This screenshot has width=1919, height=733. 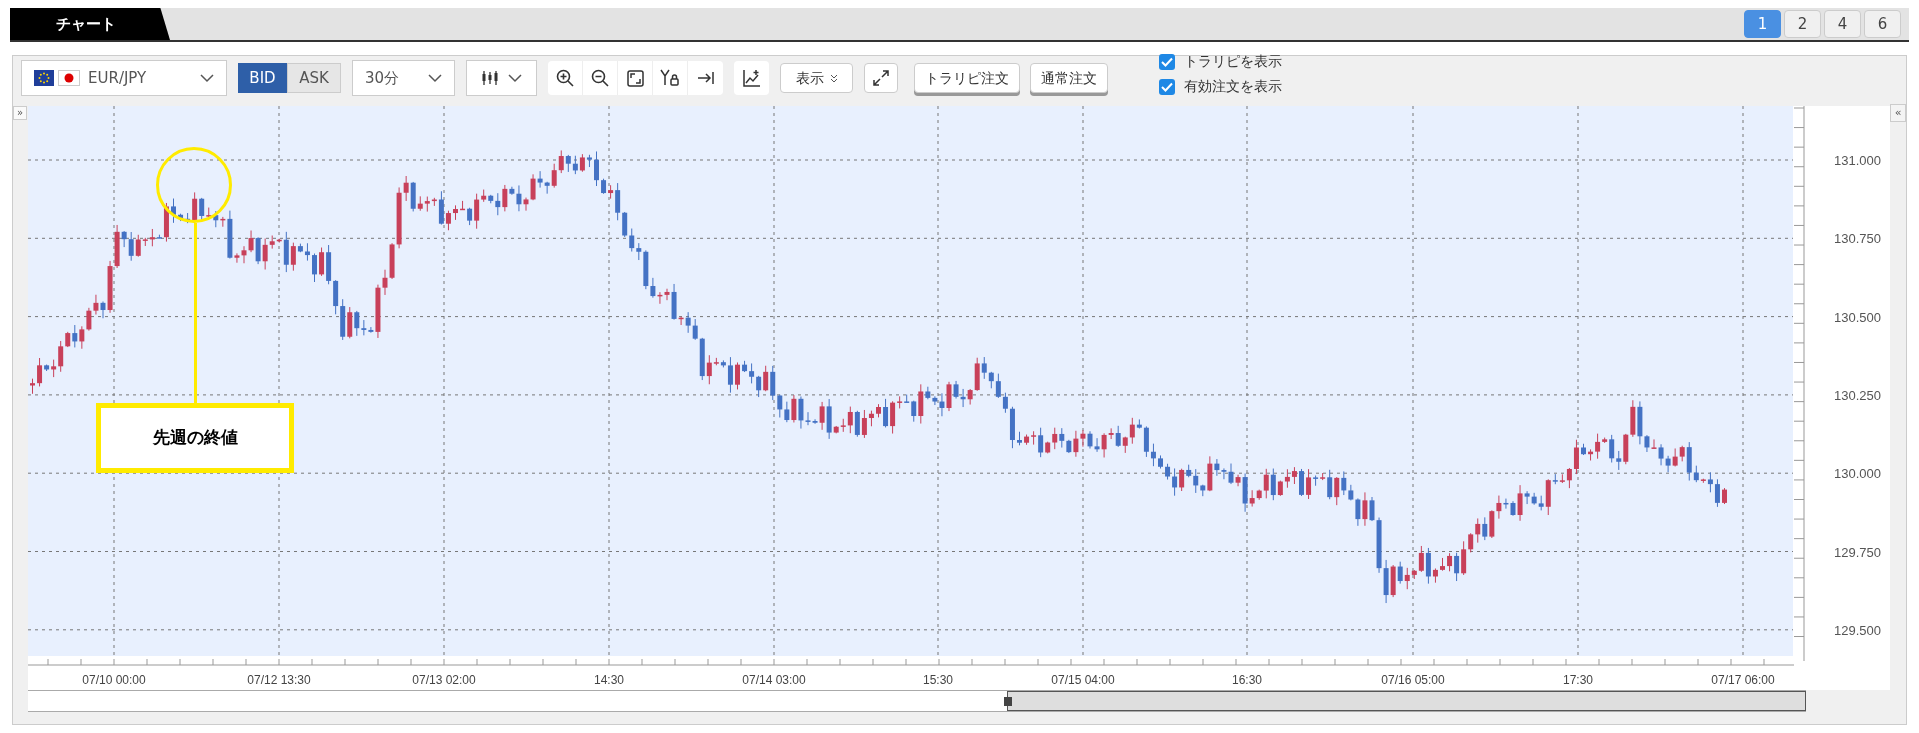 I want to click on y-axis-label: 129.750, so click(x=1857, y=552).